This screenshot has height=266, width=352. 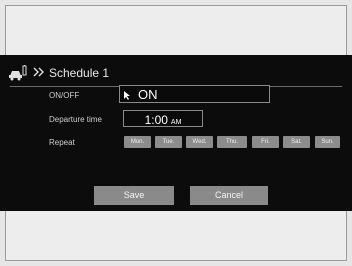 What do you see at coordinates (194, 94) in the screenshot?
I see `onoff-toggle: ON` at bounding box center [194, 94].